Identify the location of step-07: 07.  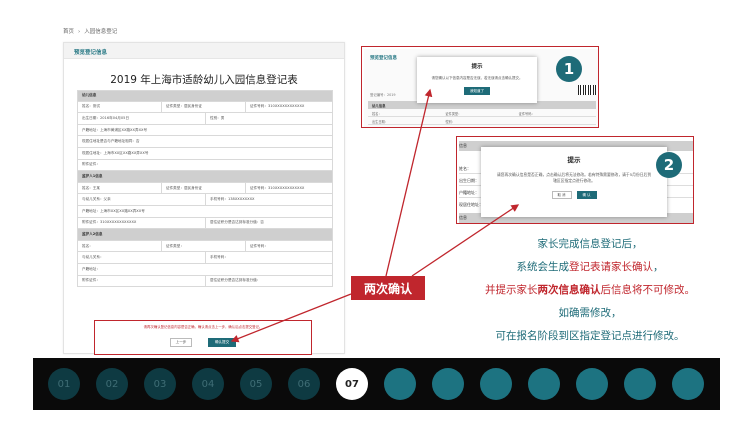
(352, 384).